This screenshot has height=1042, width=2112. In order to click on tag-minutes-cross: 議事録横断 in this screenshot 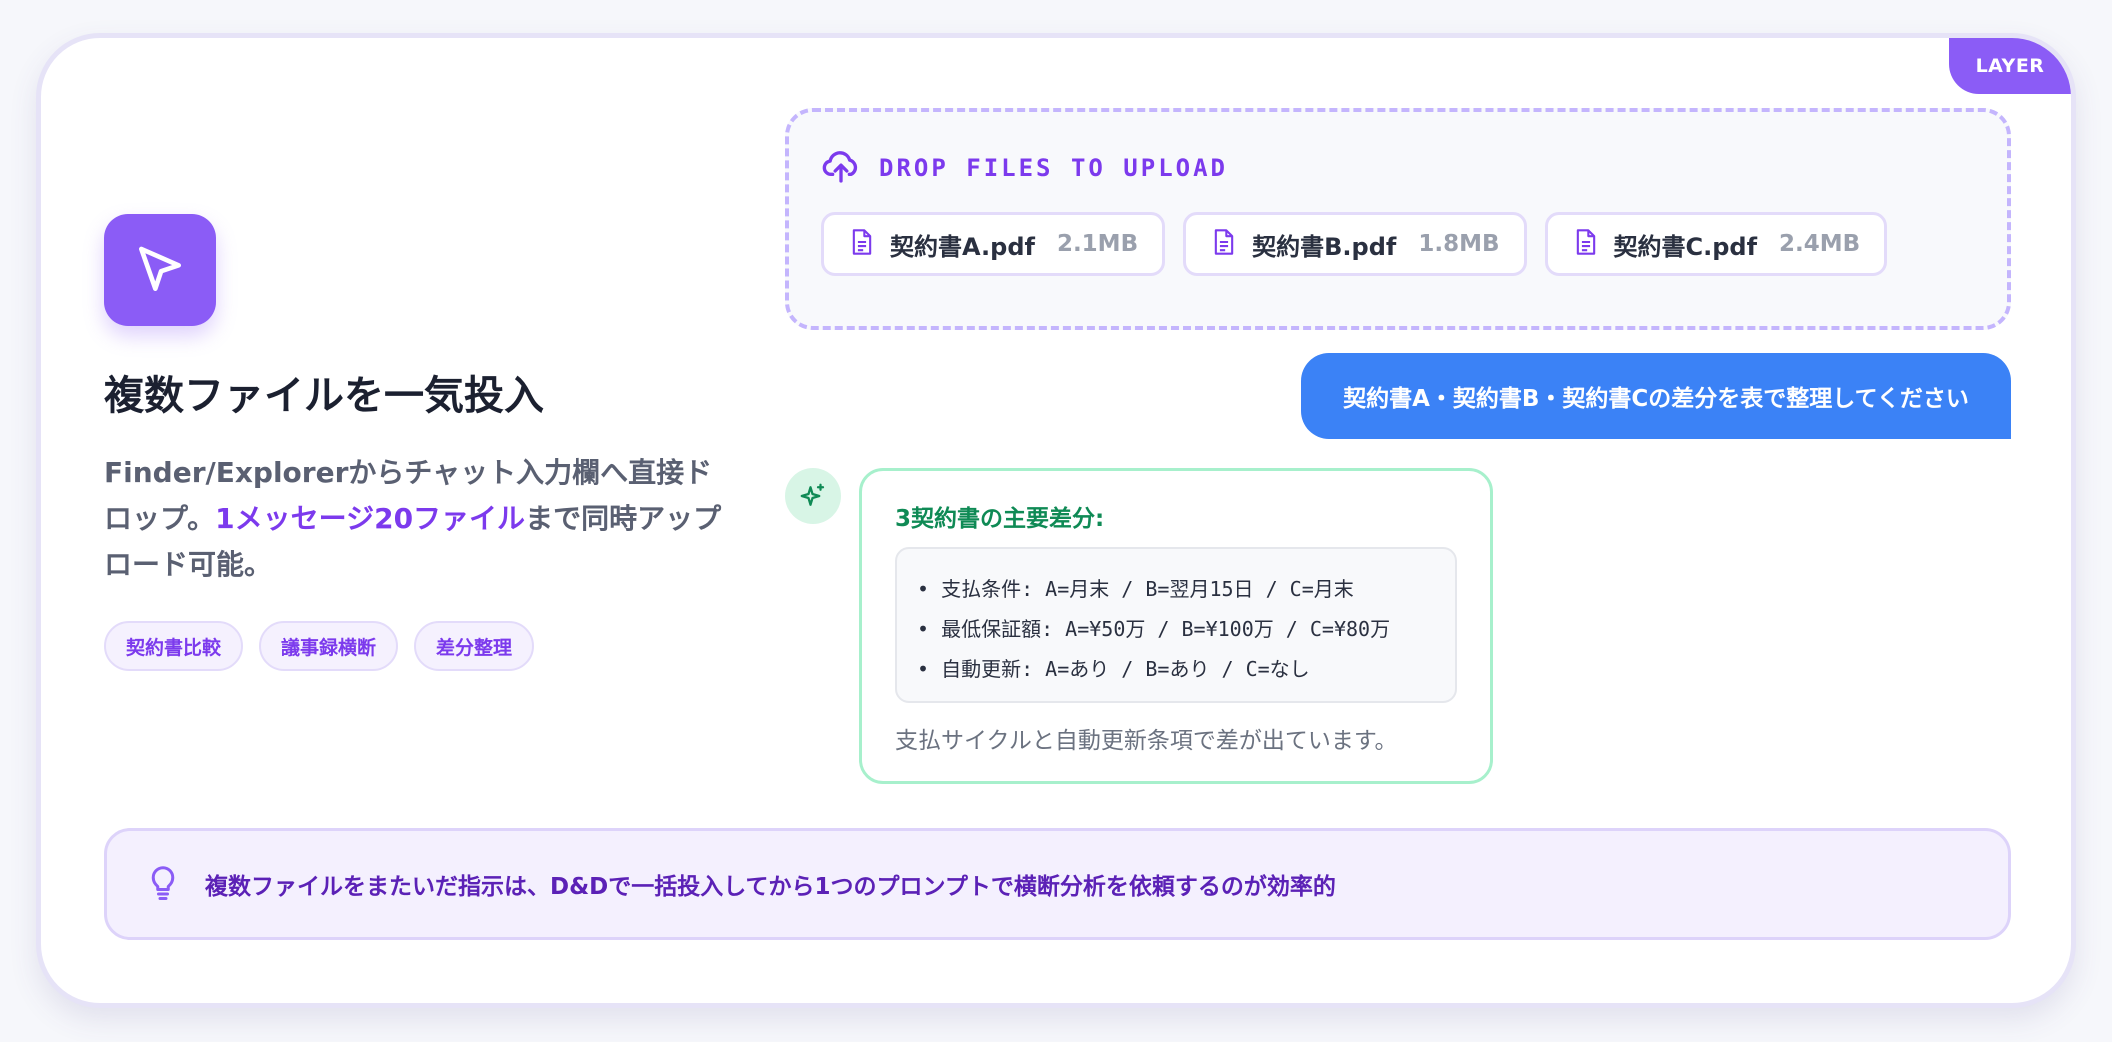, I will do `click(329, 646)`.